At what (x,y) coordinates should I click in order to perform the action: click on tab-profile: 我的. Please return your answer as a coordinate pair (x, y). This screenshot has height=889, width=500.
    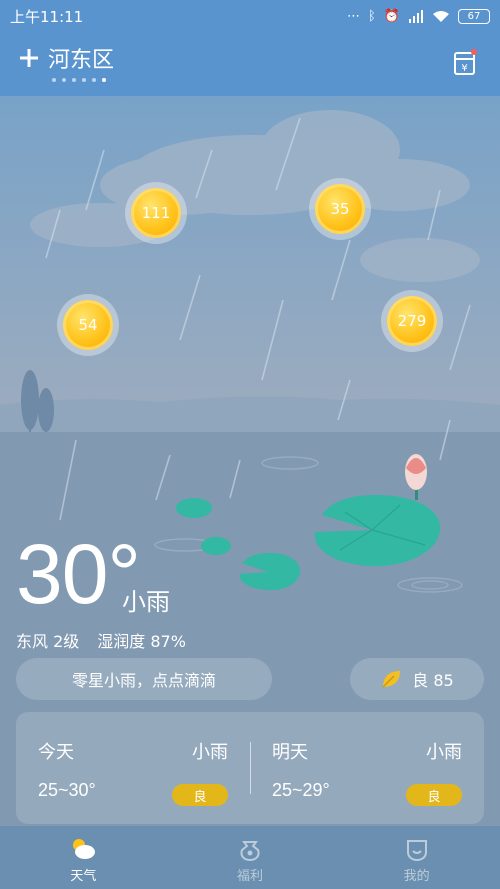
    Looking at the image, I should click on (416, 857).